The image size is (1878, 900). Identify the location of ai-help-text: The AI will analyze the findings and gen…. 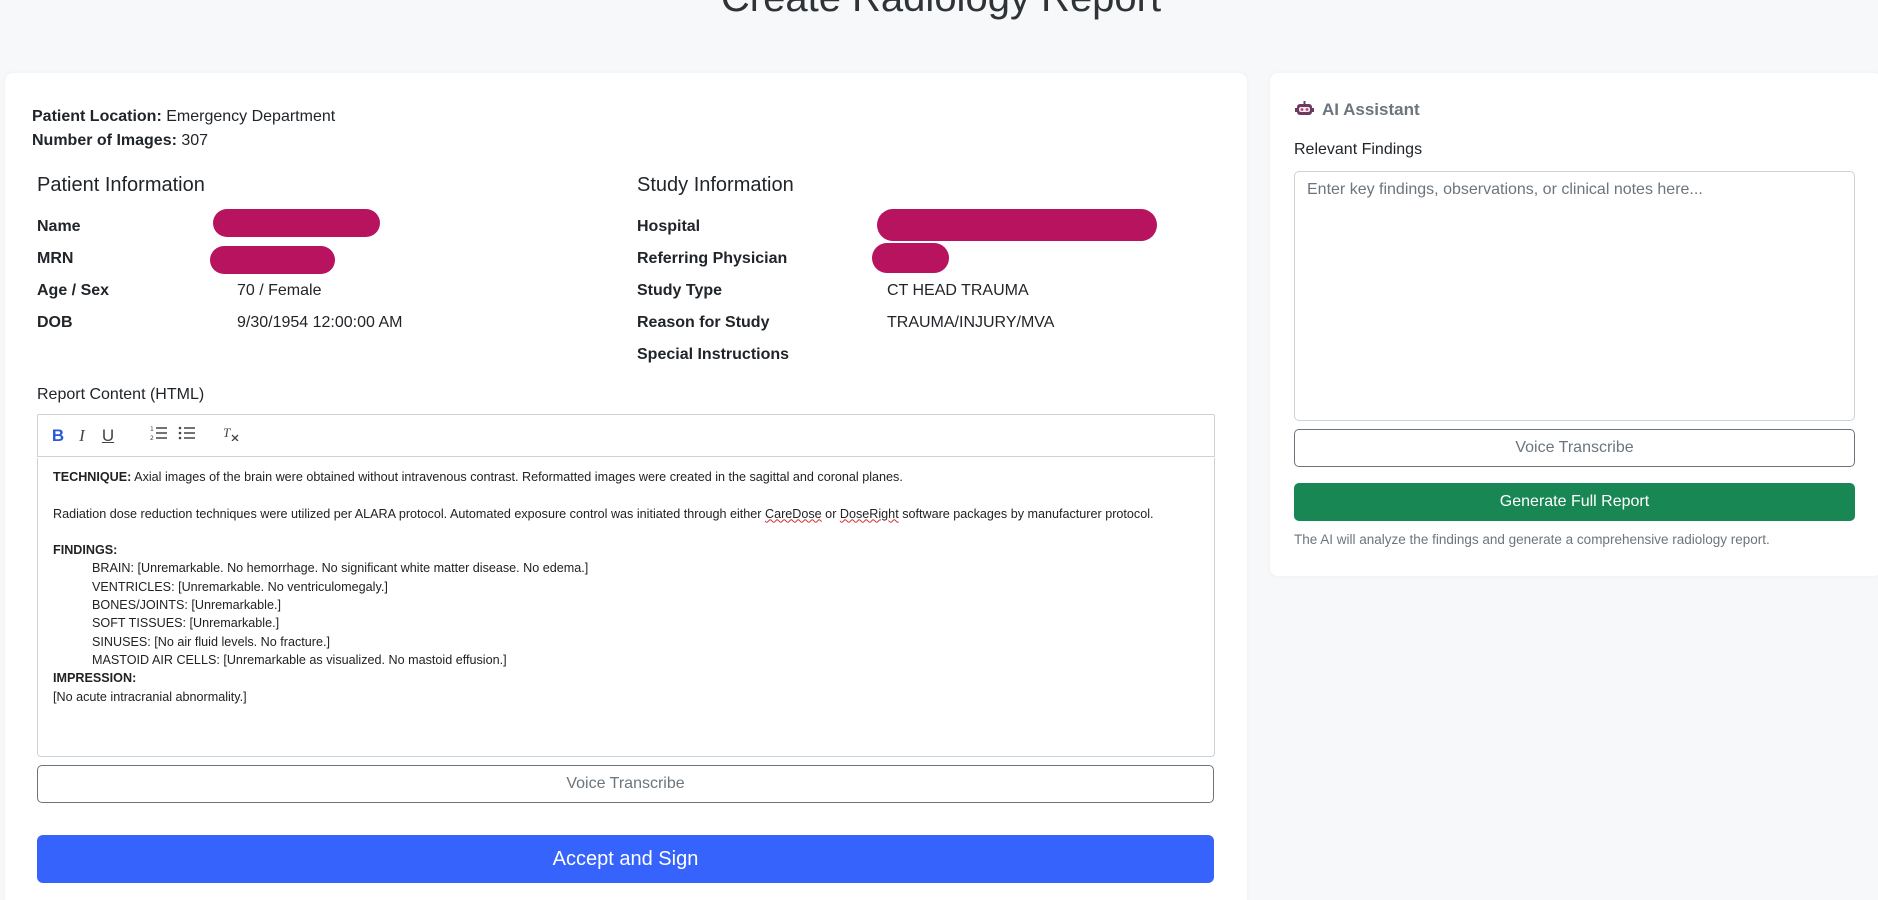
(1532, 539).